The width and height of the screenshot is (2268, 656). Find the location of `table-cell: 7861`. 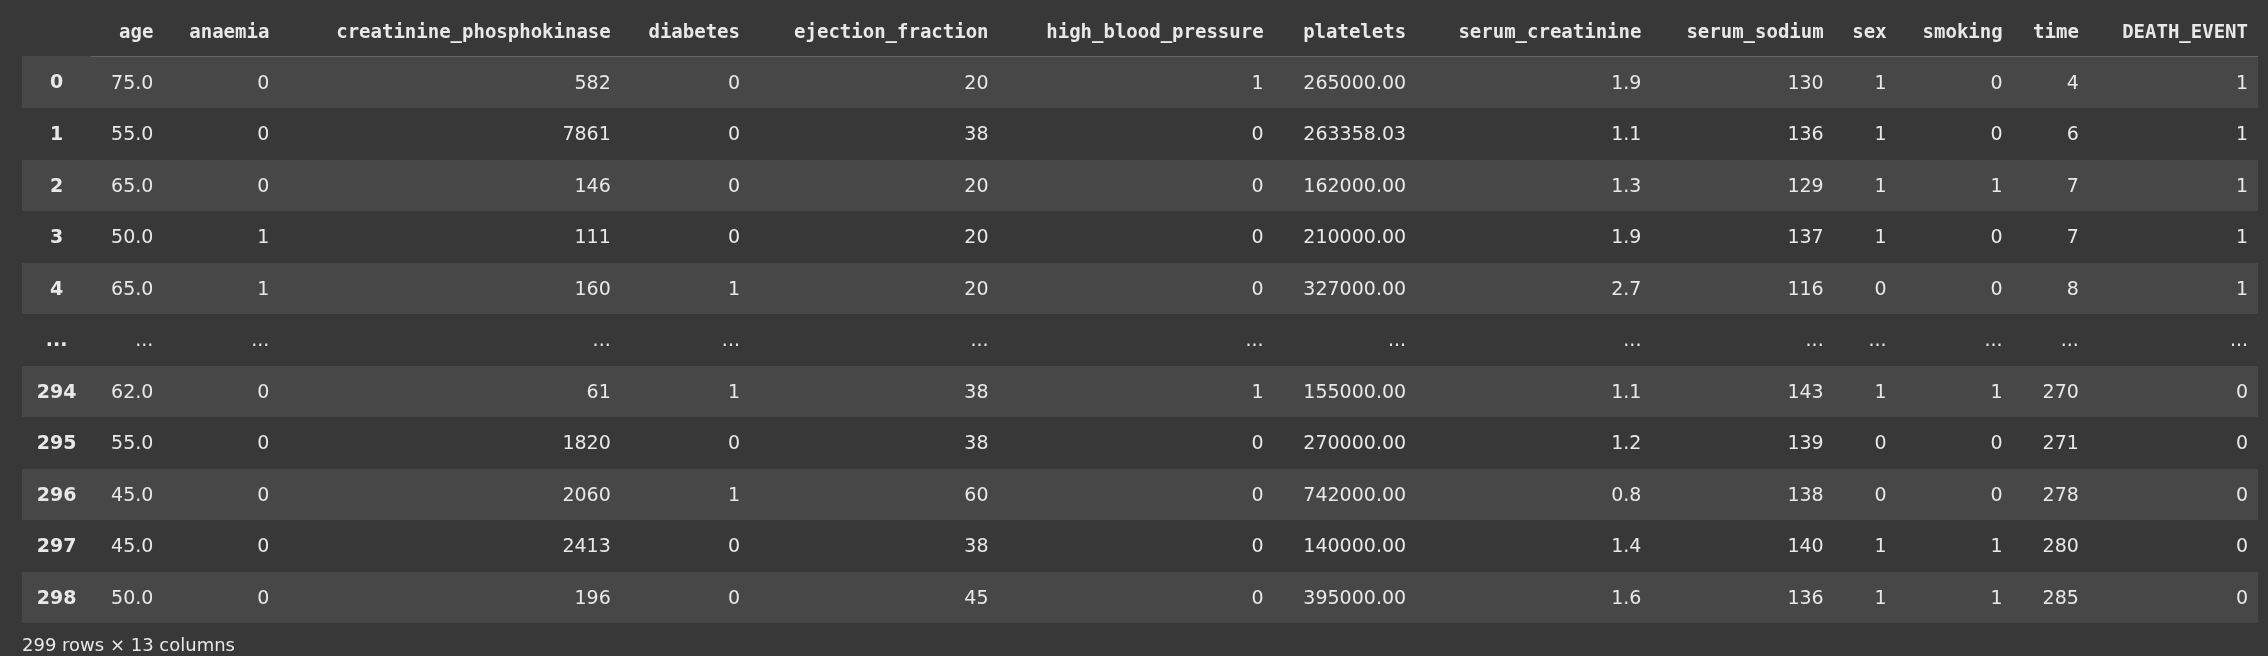

table-cell: 7861 is located at coordinates (450, 134).